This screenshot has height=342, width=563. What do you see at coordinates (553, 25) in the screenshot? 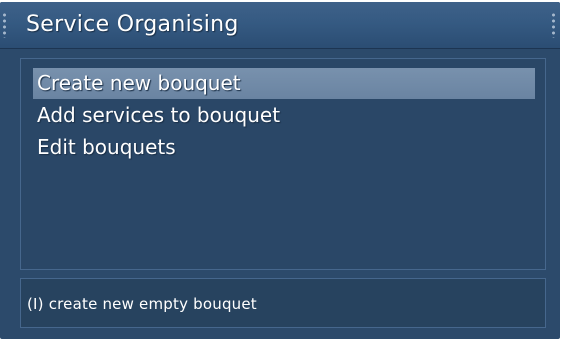
I see `grip-right-icon` at bounding box center [553, 25].